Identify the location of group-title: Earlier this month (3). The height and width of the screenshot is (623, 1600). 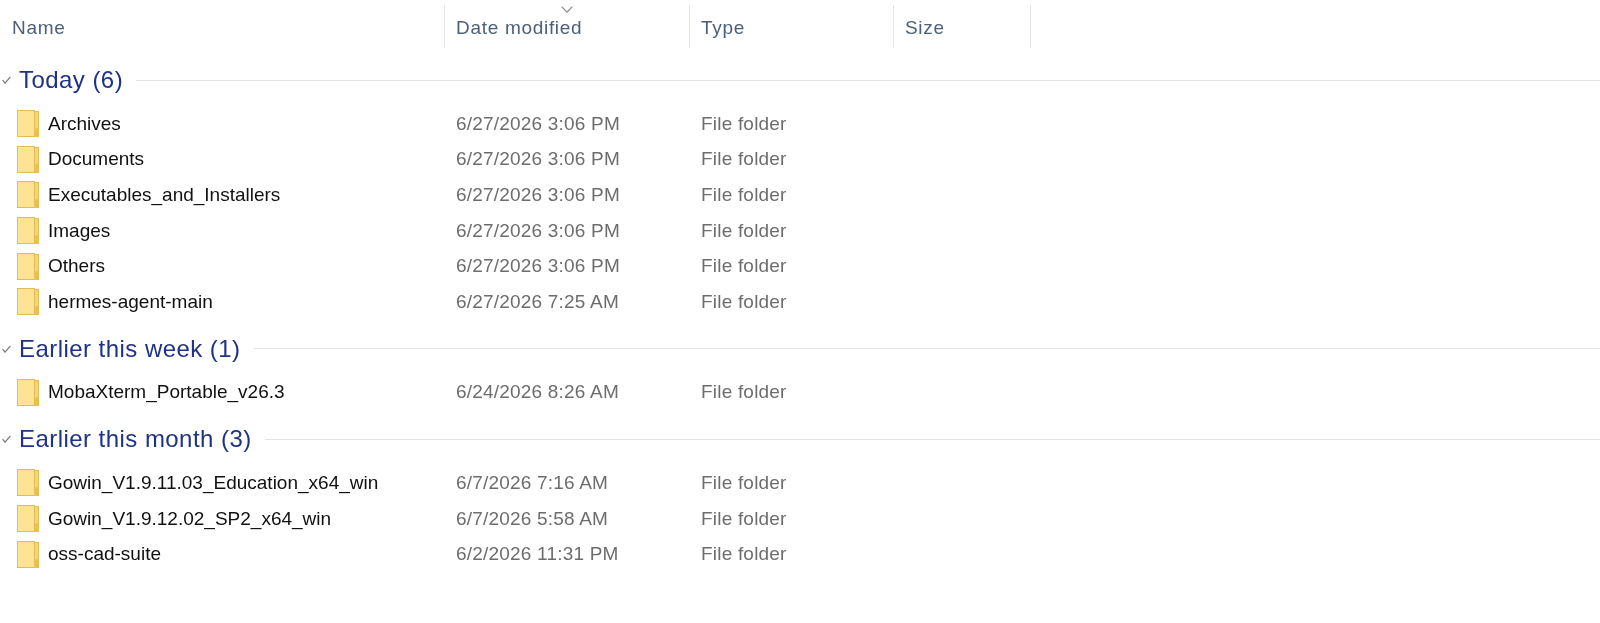
(135, 439).